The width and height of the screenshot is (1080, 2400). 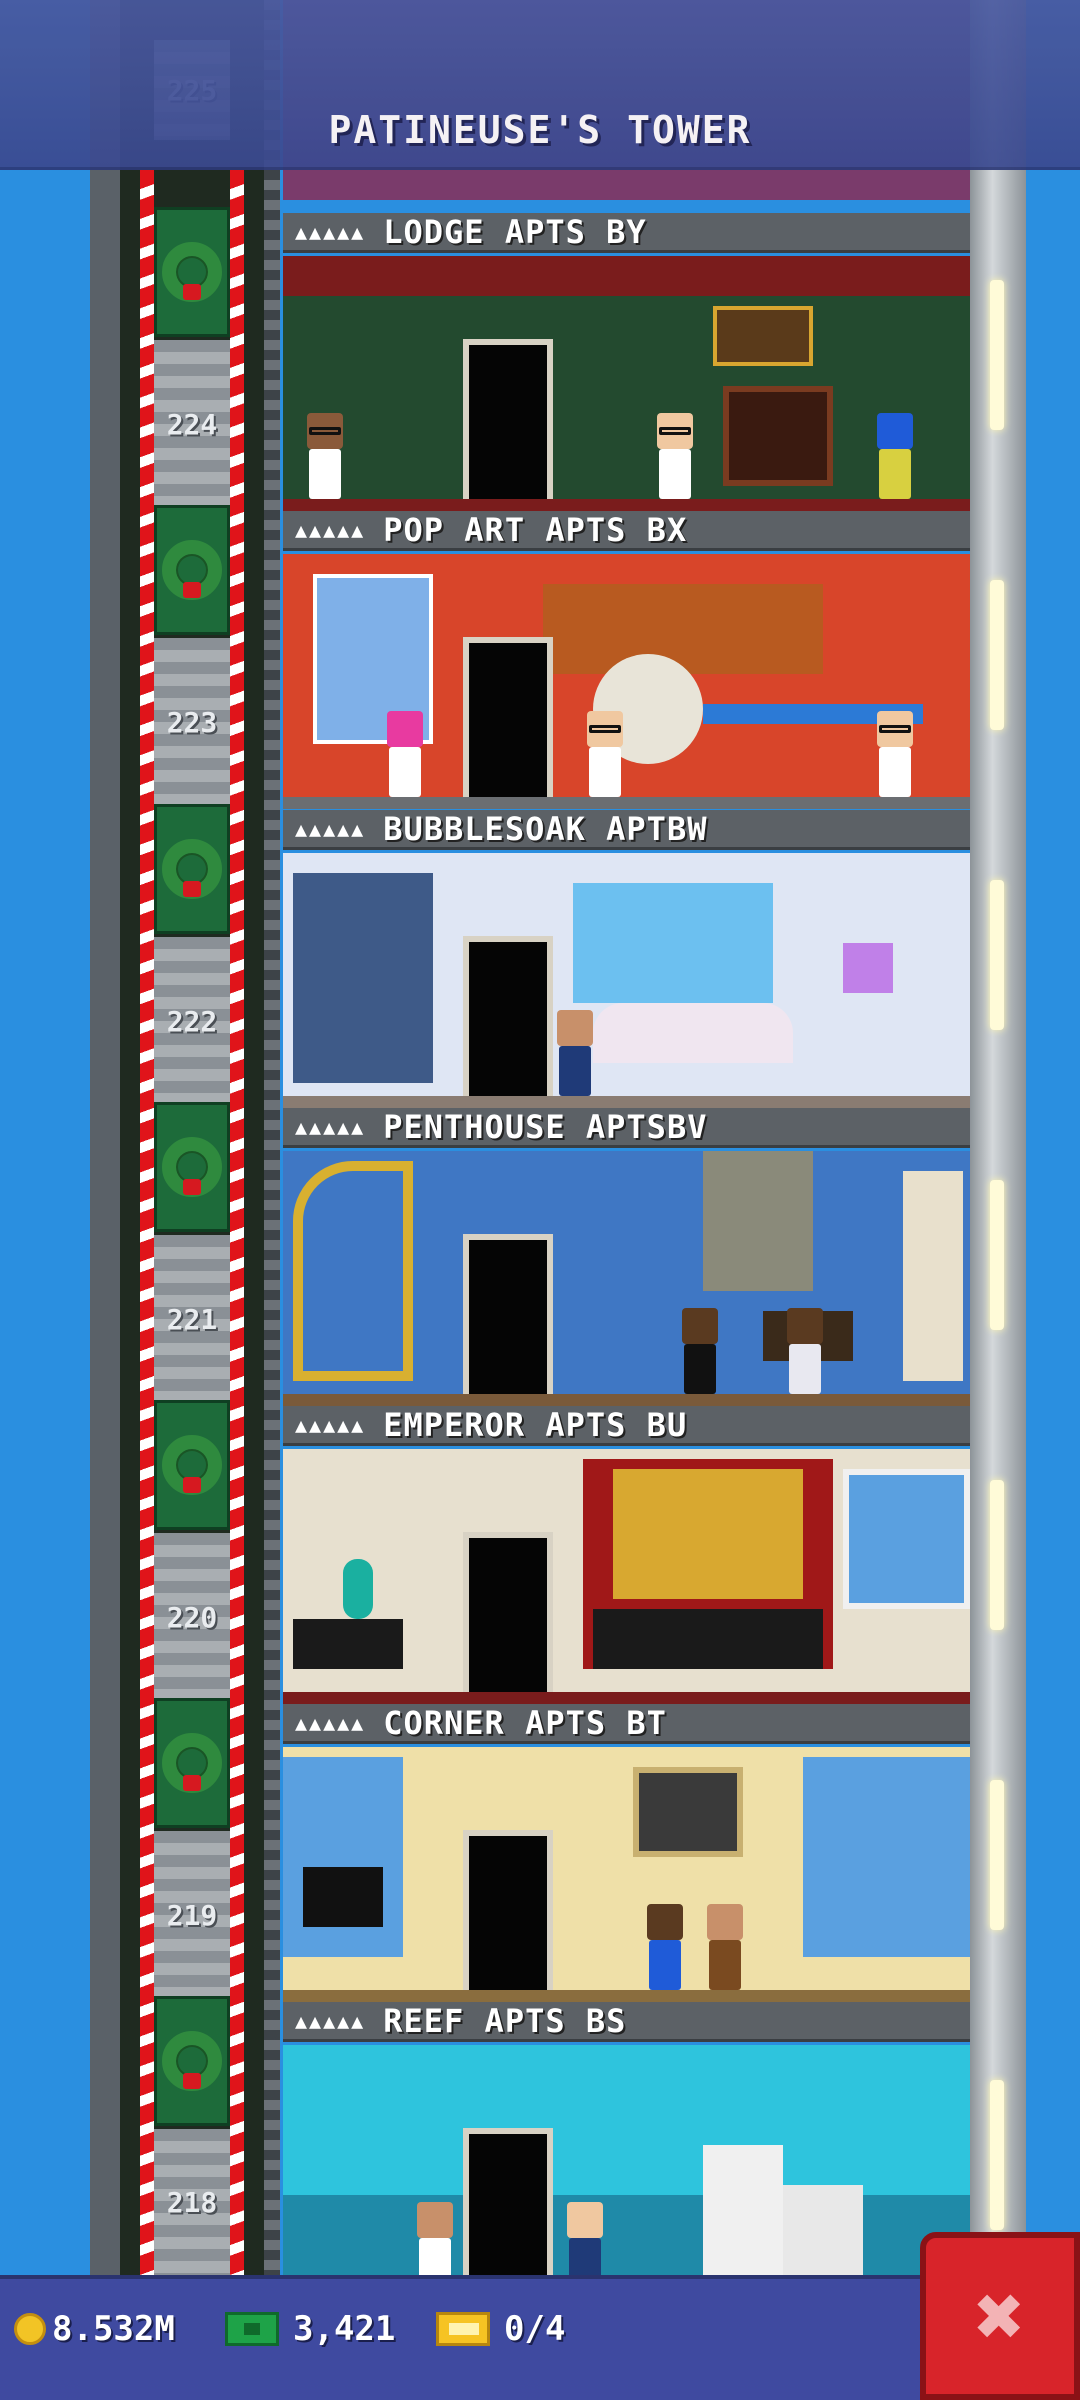 I want to click on ceiling-beam, so click(x=626, y=276).